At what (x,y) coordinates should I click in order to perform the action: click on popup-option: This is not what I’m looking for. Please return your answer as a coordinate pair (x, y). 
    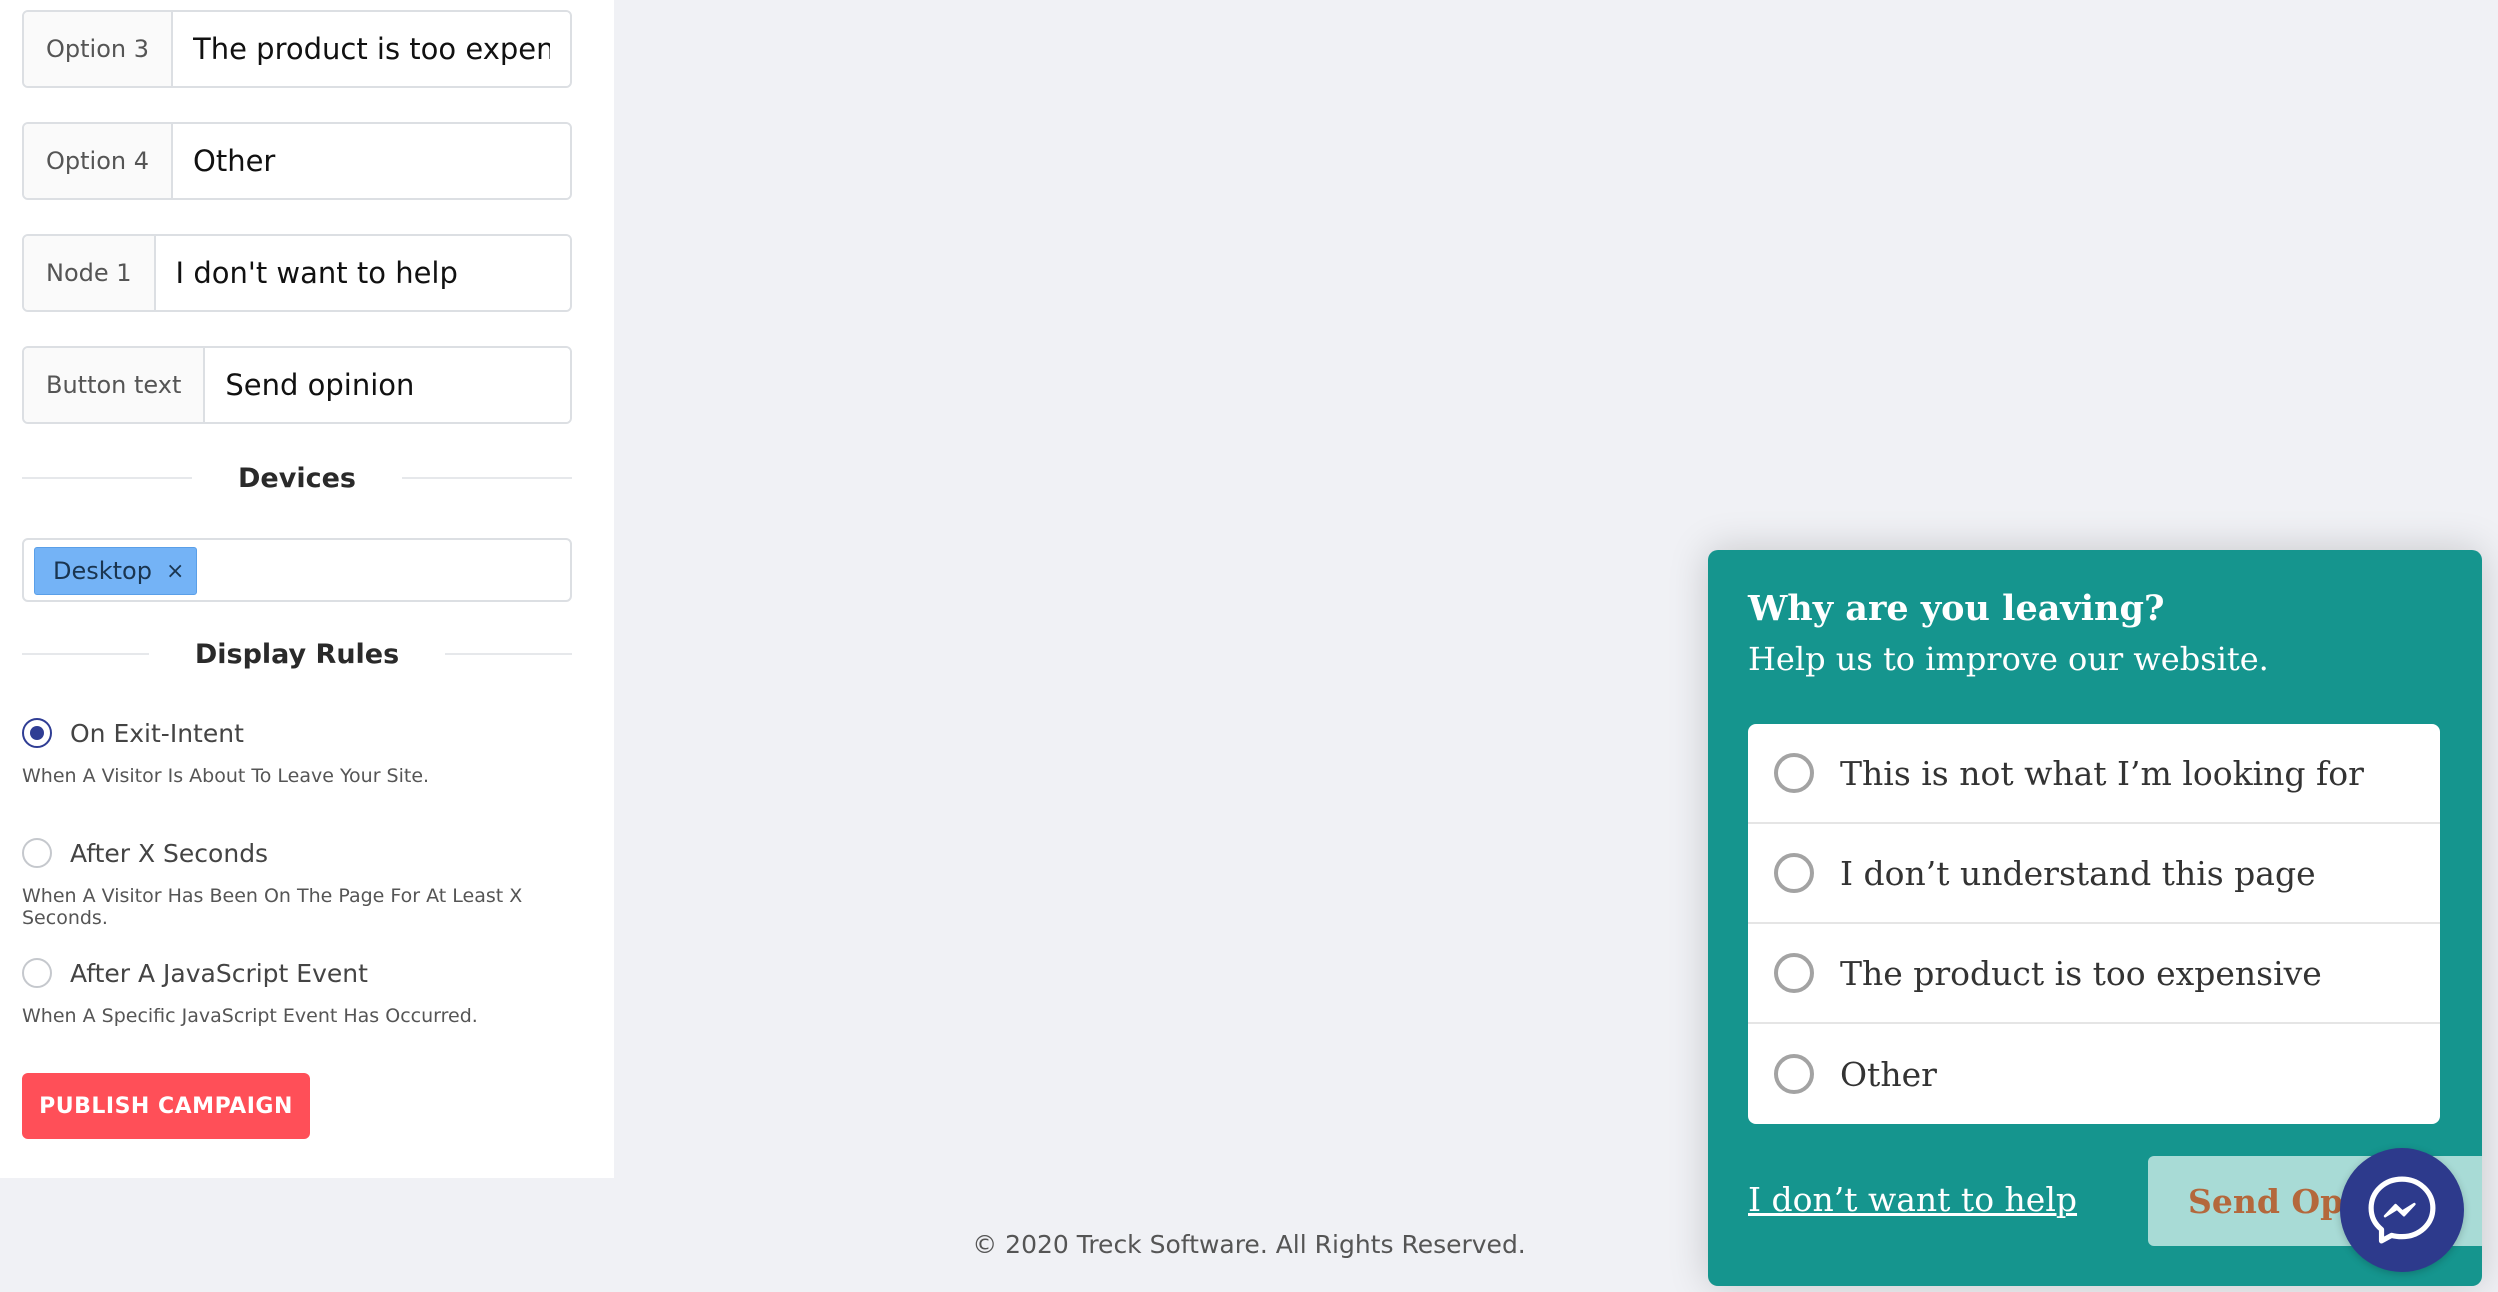
    Looking at the image, I should click on (2094, 774).